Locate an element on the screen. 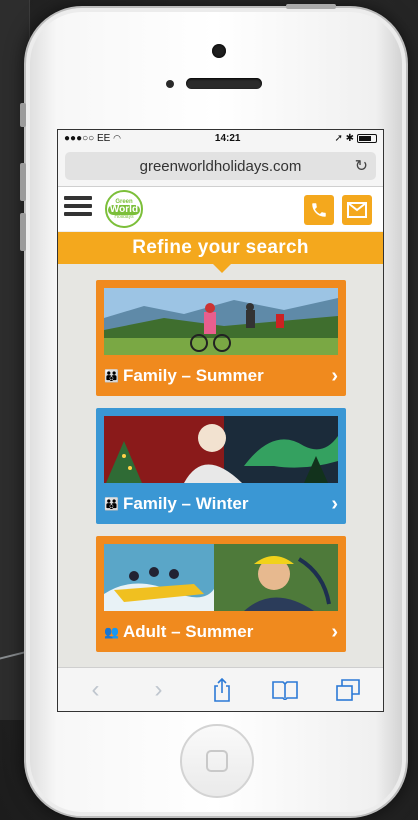 This screenshot has width=418, height=820. share-button is located at coordinates (222, 690).